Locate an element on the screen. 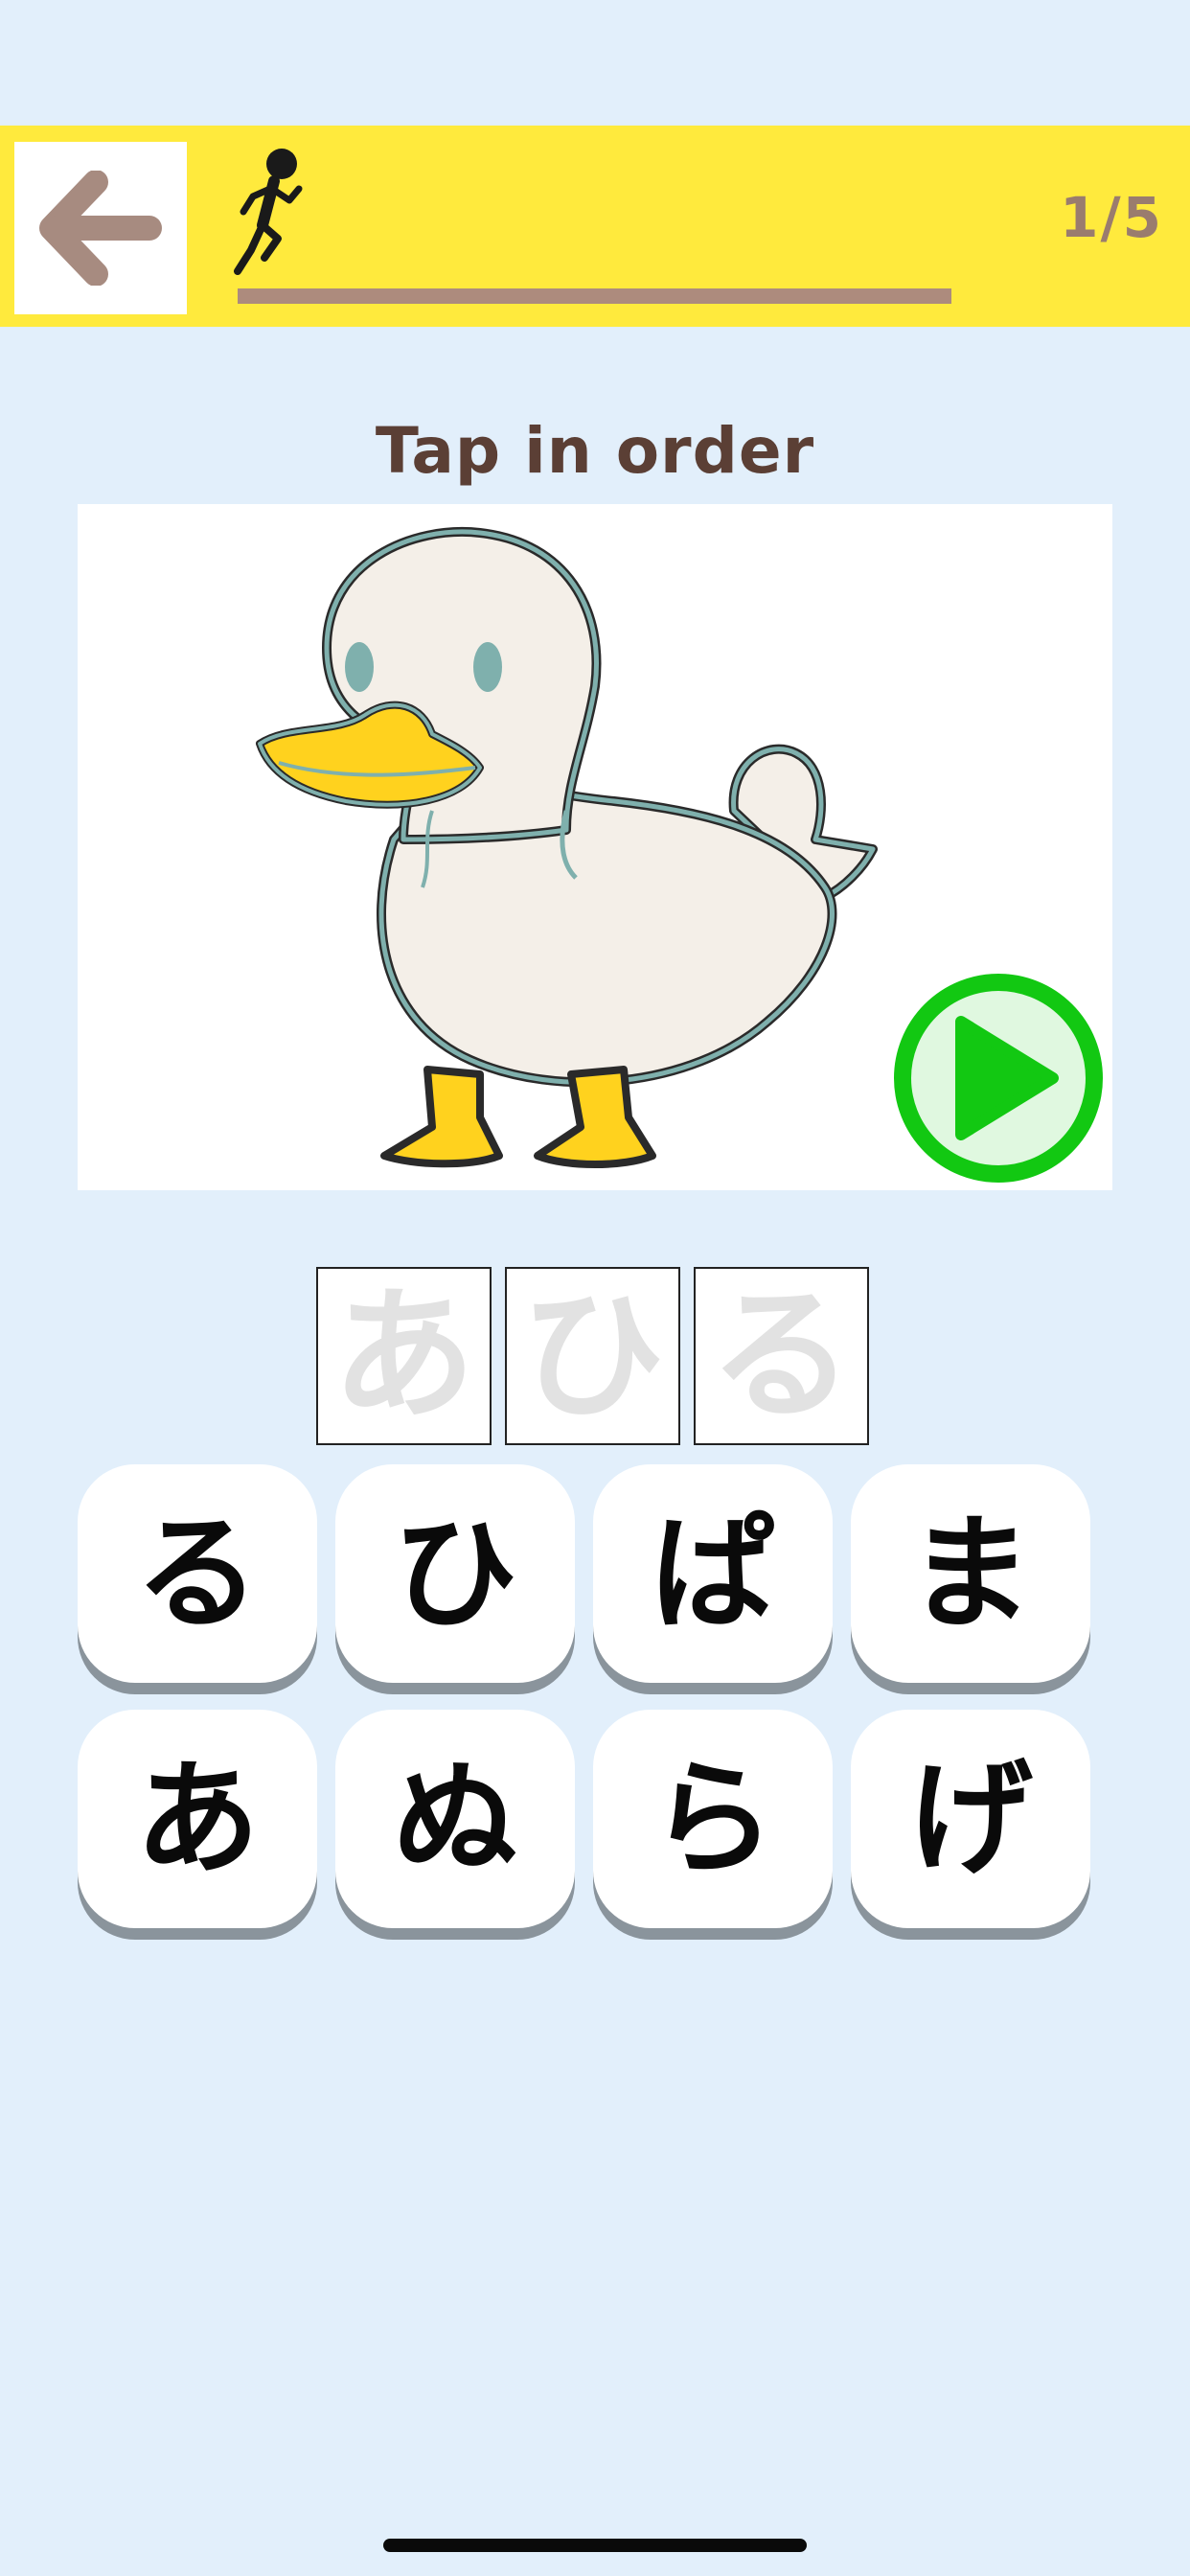 The image size is (1190, 2576). progress-counter: 1/5 is located at coordinates (1111, 217).